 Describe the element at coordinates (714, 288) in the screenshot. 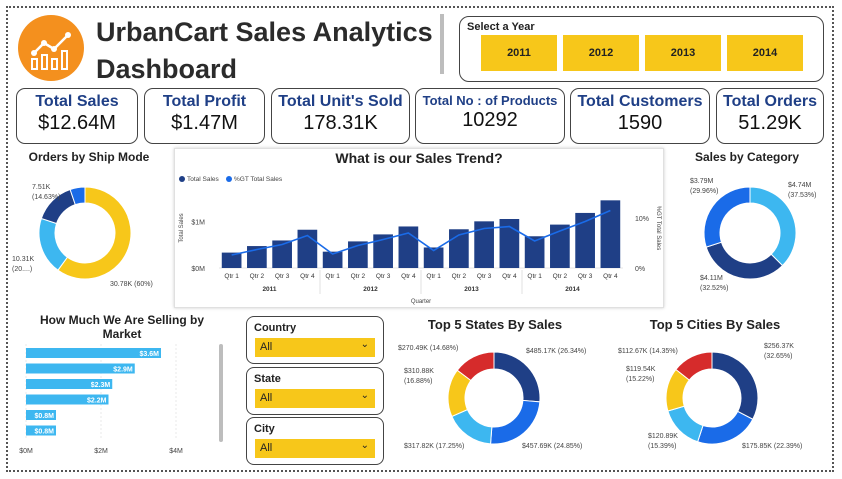

I see `category-data-label: (32.52%)` at that location.